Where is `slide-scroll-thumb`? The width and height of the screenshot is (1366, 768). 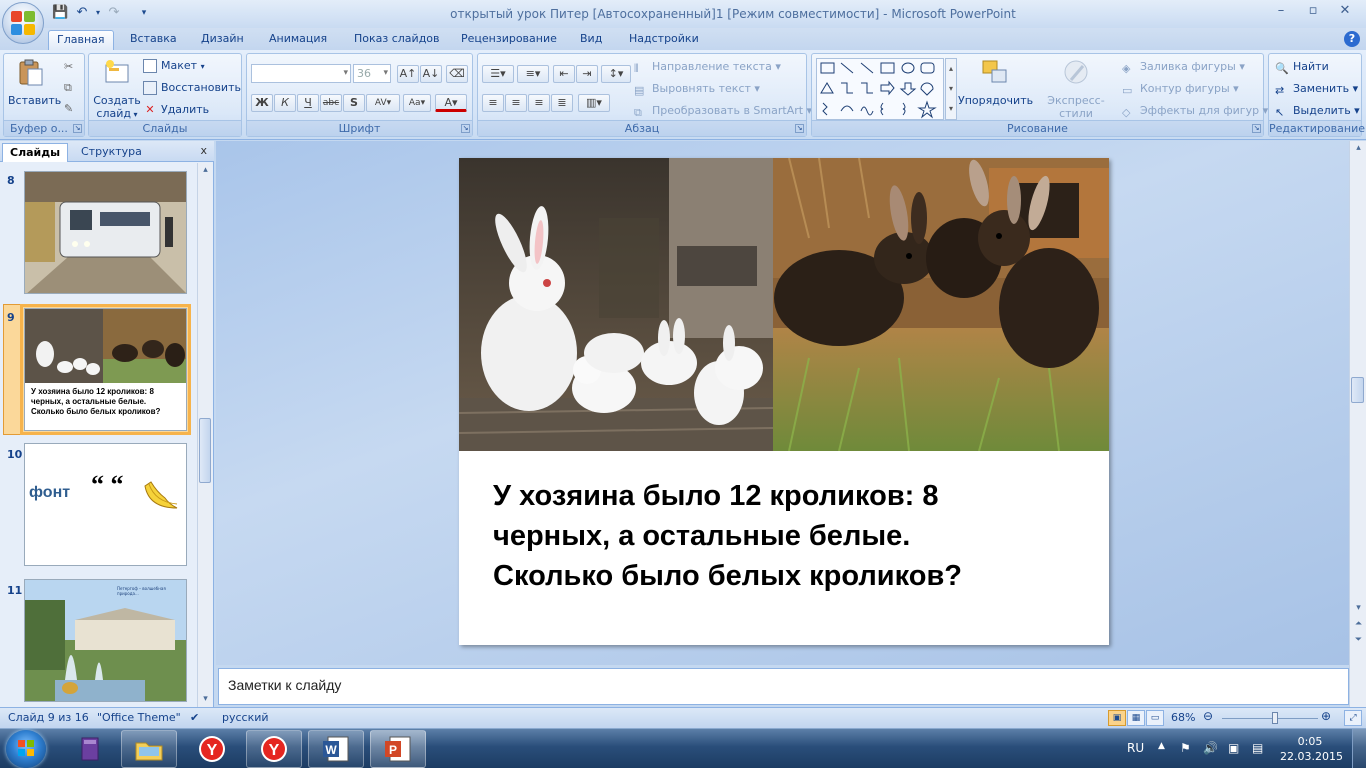 slide-scroll-thumb is located at coordinates (1357, 390).